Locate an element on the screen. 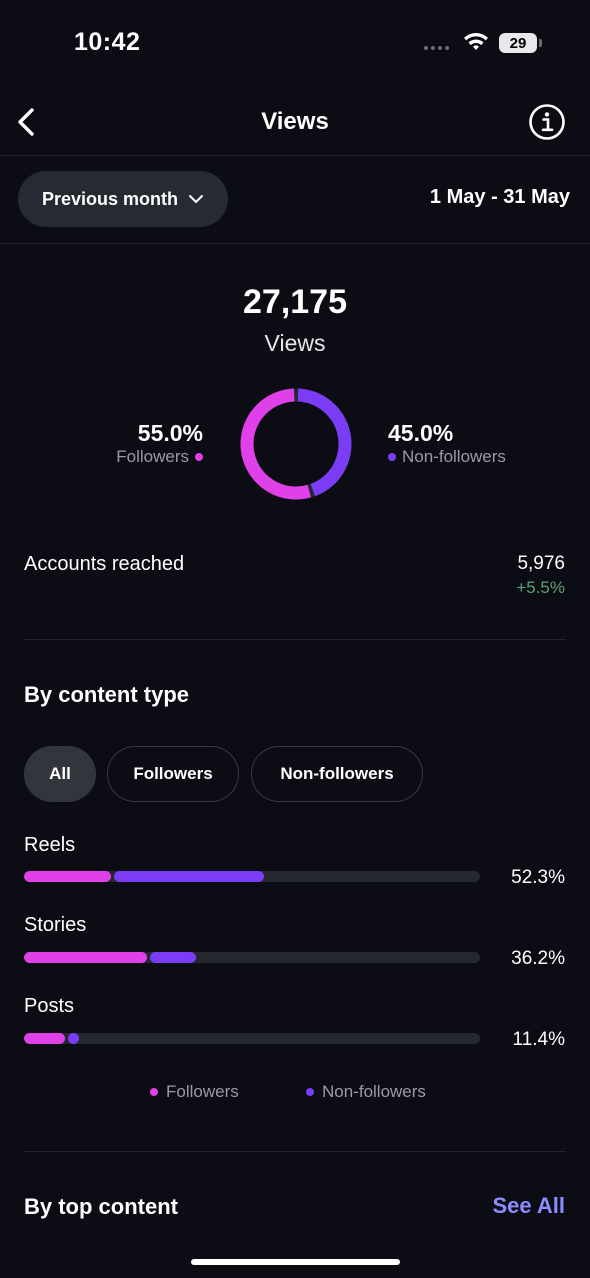 This screenshot has height=1278, width=590. posts-bar is located at coordinates (252, 1038).